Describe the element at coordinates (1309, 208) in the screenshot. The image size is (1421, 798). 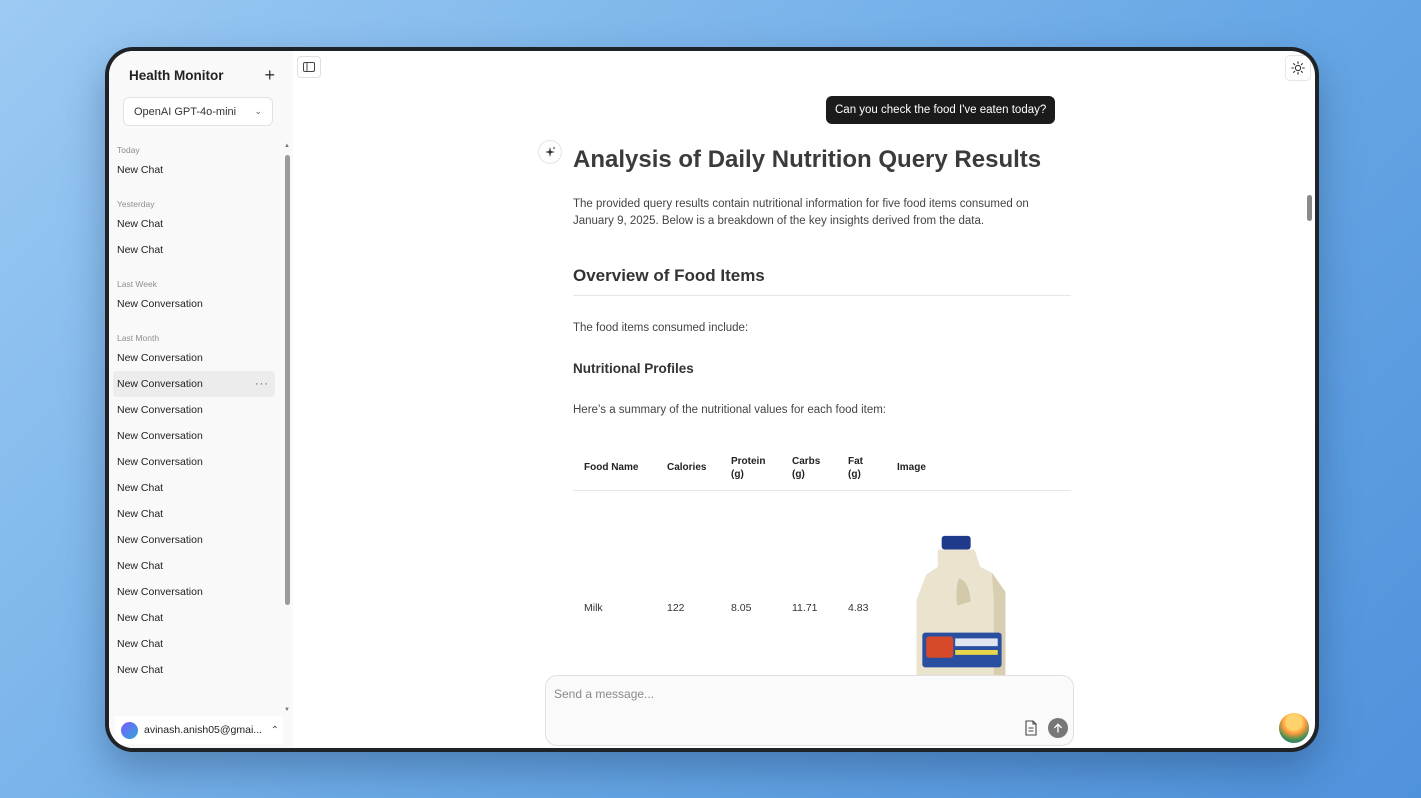
I see `main-scroll-thumb` at that location.